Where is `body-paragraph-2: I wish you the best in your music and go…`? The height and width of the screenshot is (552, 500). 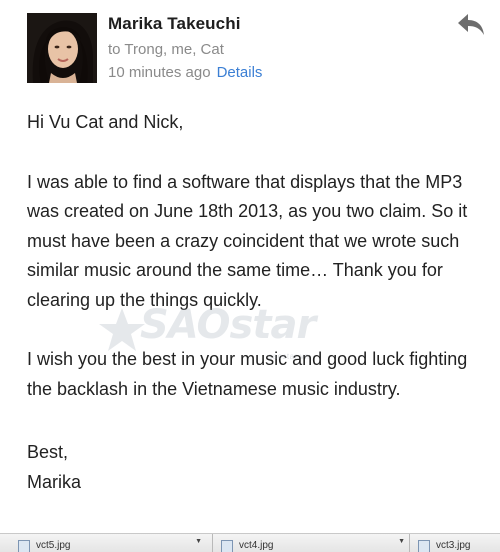
body-paragraph-2: I wish you the best in your music and go… is located at coordinates (247, 374).